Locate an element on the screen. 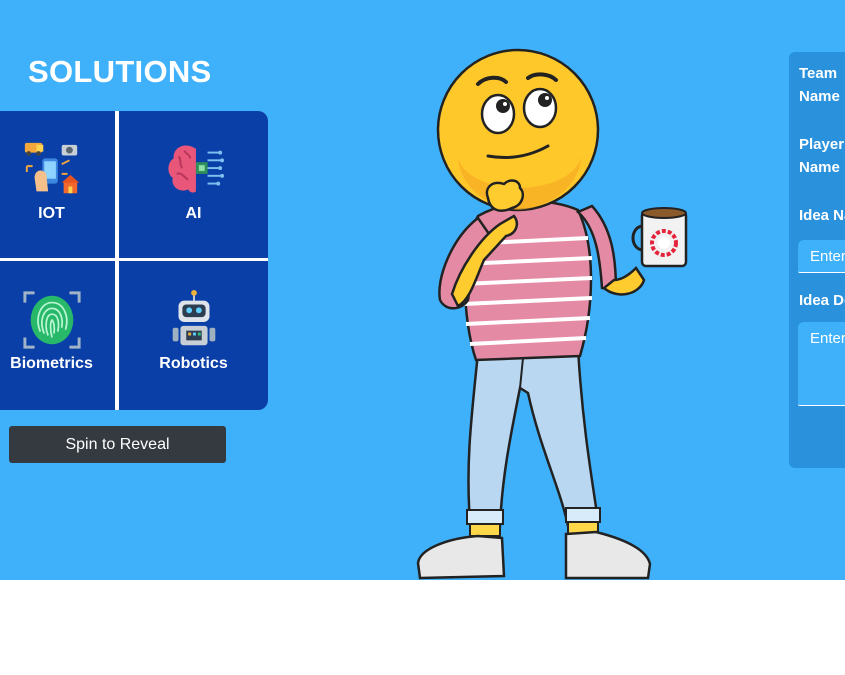 This screenshot has height=675, width=845. team-name-label: Team Name is located at coordinates (819, 85).